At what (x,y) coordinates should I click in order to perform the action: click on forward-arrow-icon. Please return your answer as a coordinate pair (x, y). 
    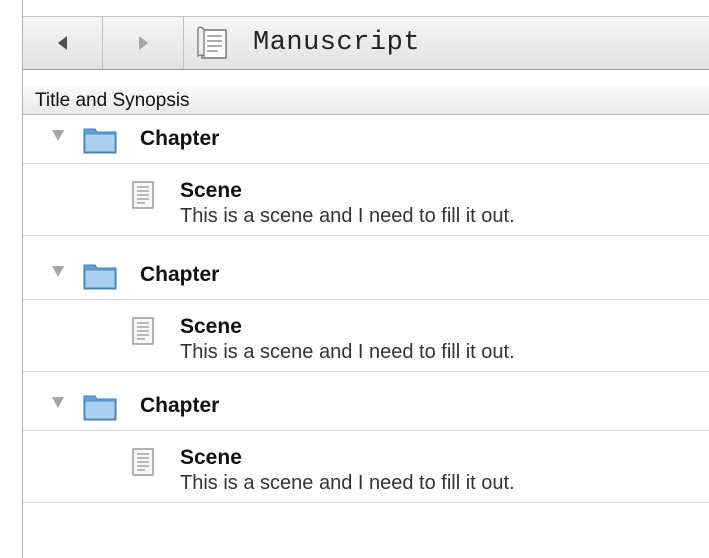
    Looking at the image, I should click on (143, 43).